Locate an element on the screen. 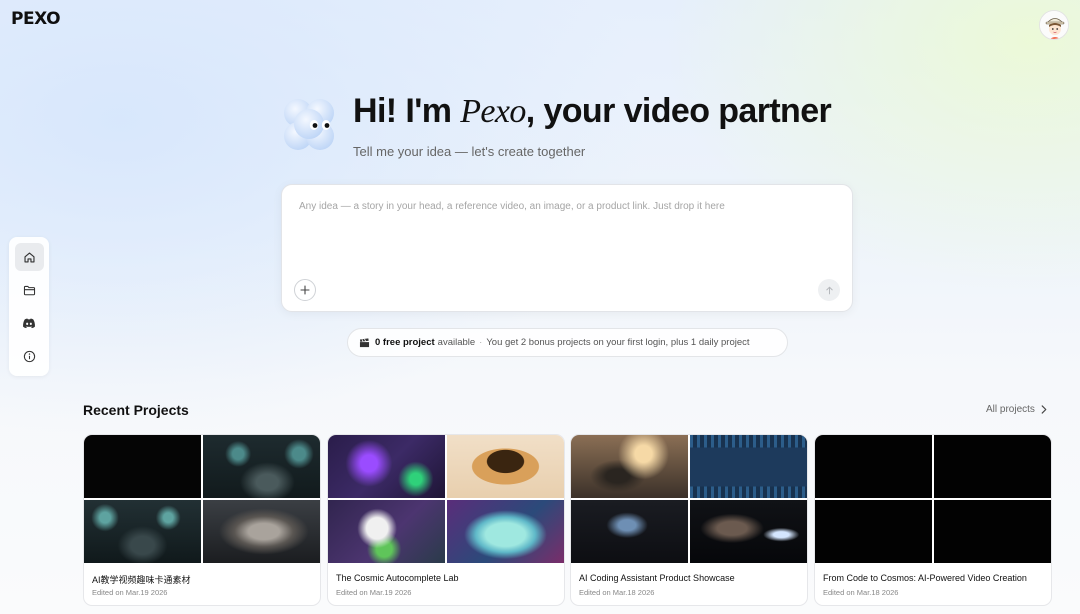  plus-icon is located at coordinates (305, 290).